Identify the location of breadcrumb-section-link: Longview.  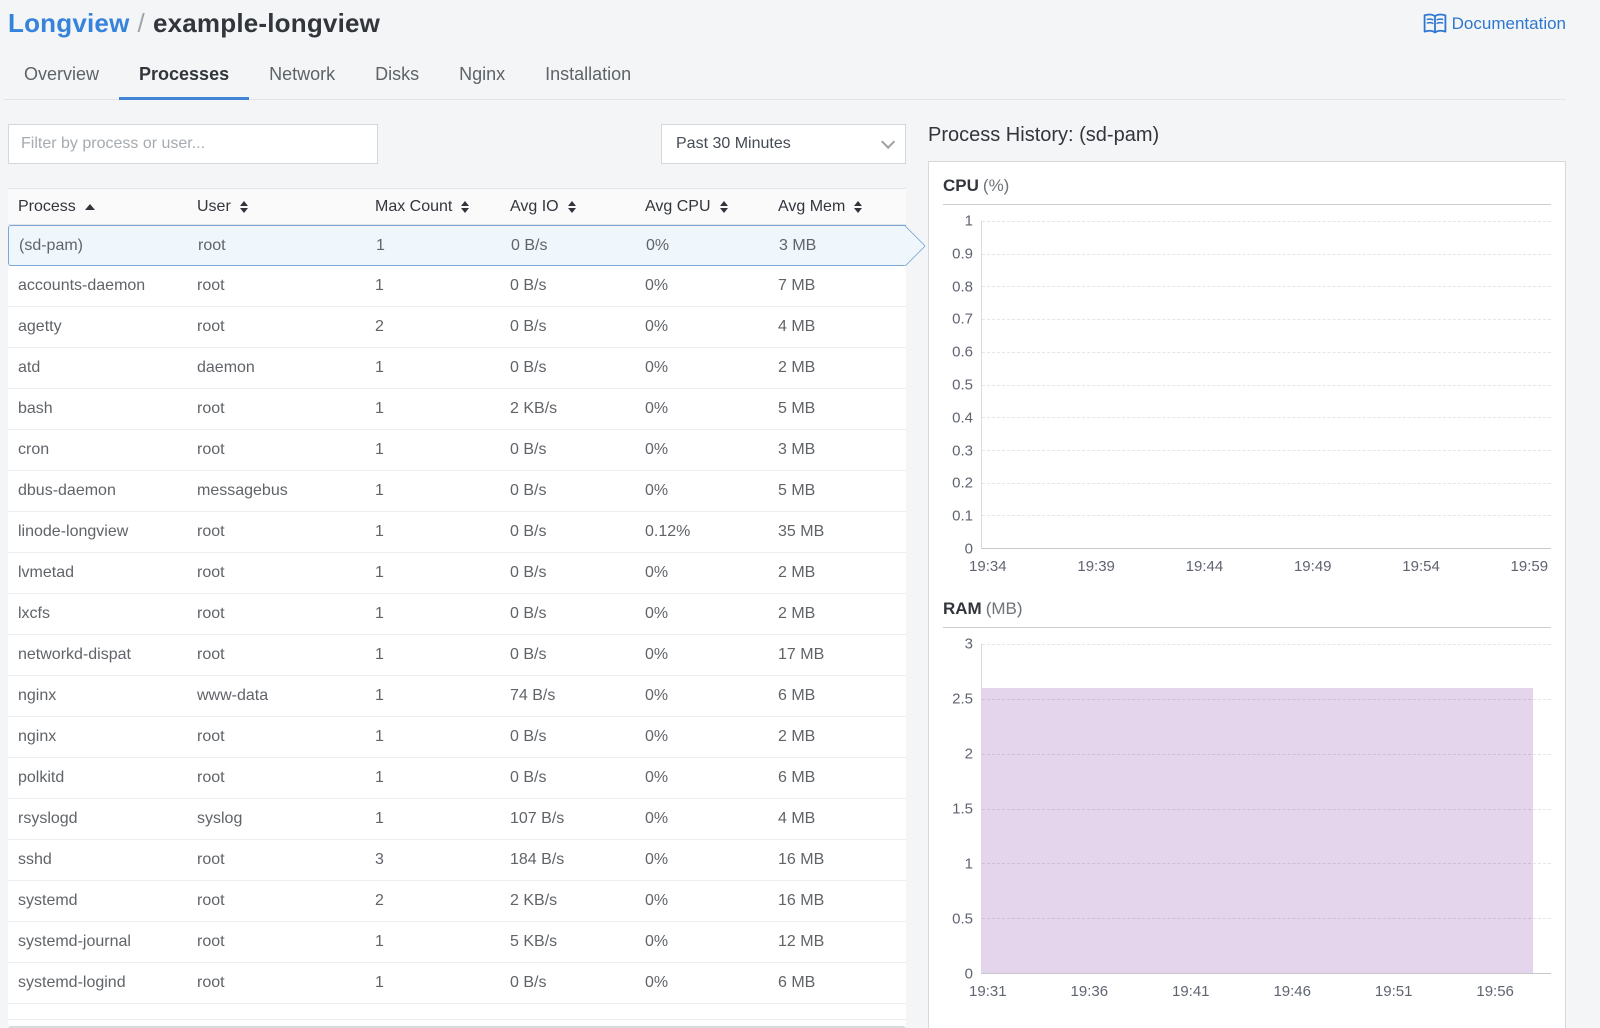
(69, 23).